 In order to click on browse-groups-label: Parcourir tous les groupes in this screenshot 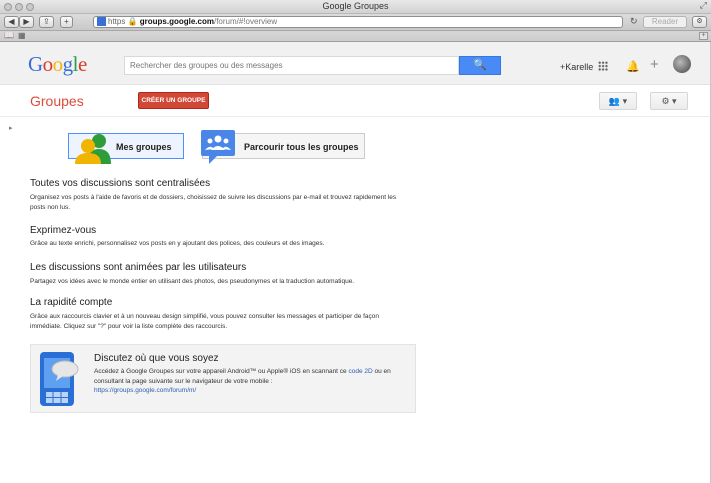, I will do `click(301, 147)`.